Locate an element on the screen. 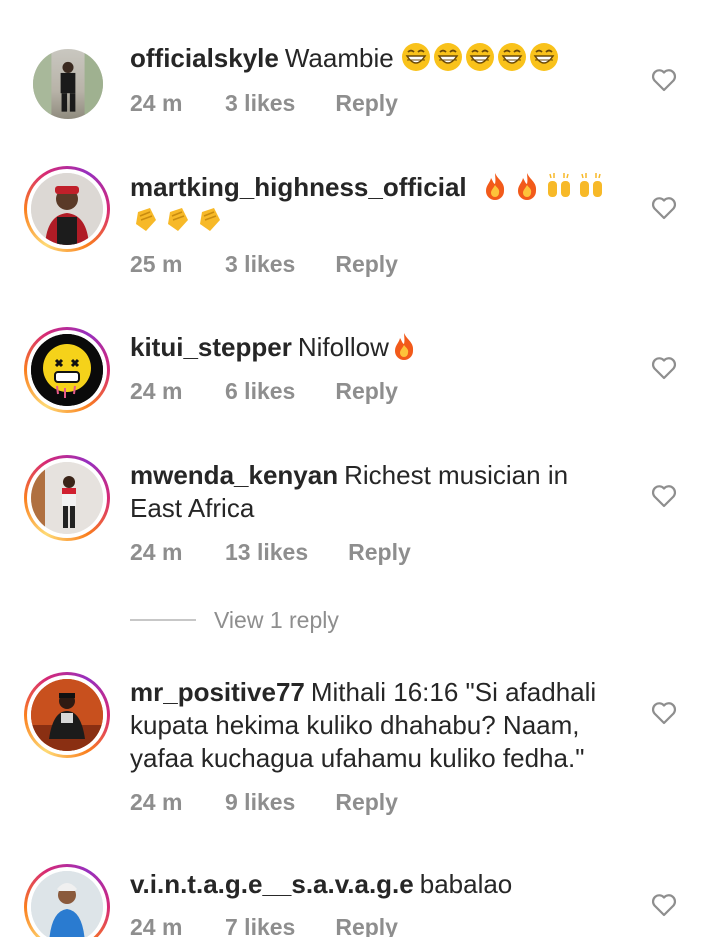  comment-body: officialskyle Waambie is located at coordinates (380, 58).